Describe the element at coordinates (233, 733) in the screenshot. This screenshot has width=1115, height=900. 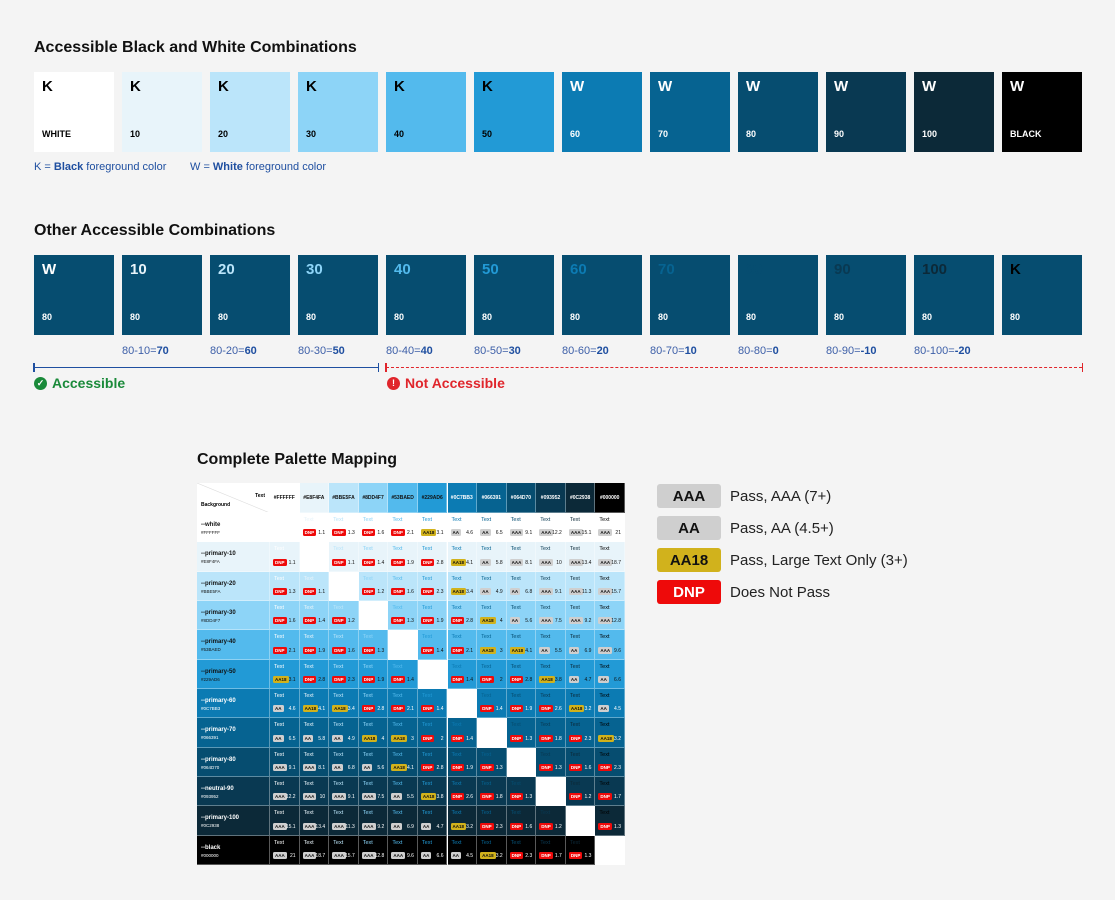
I see `row-header: --primary-70 #066391` at that location.